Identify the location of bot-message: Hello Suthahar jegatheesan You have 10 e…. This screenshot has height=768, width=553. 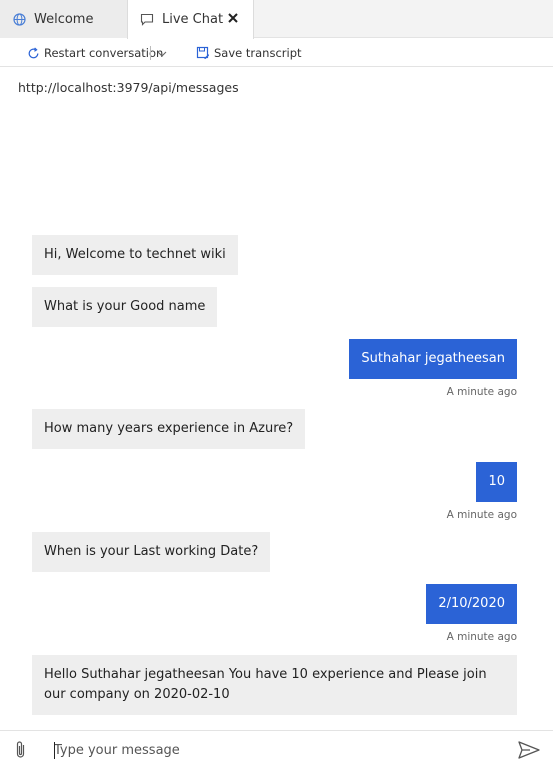
(274, 685).